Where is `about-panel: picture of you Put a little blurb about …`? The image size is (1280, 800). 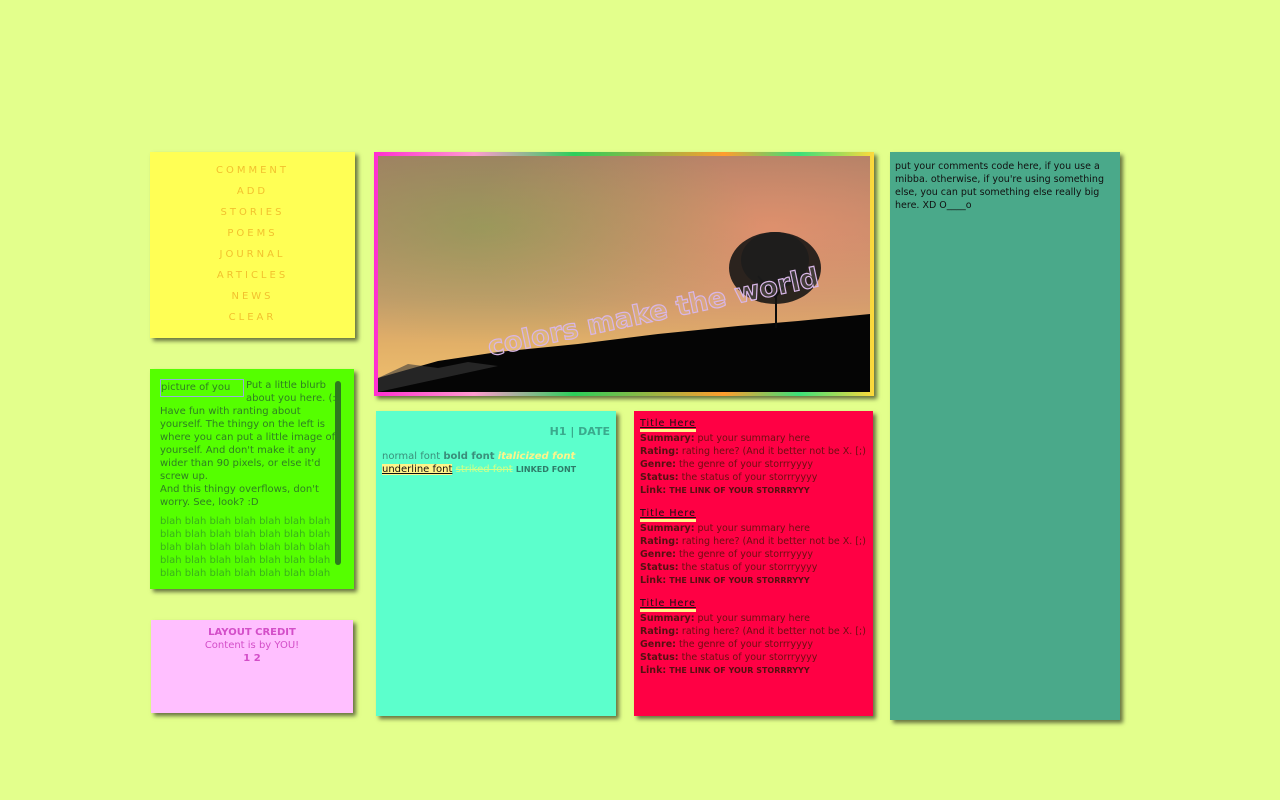
about-panel: picture of you Put a little blurb about … is located at coordinates (252, 479).